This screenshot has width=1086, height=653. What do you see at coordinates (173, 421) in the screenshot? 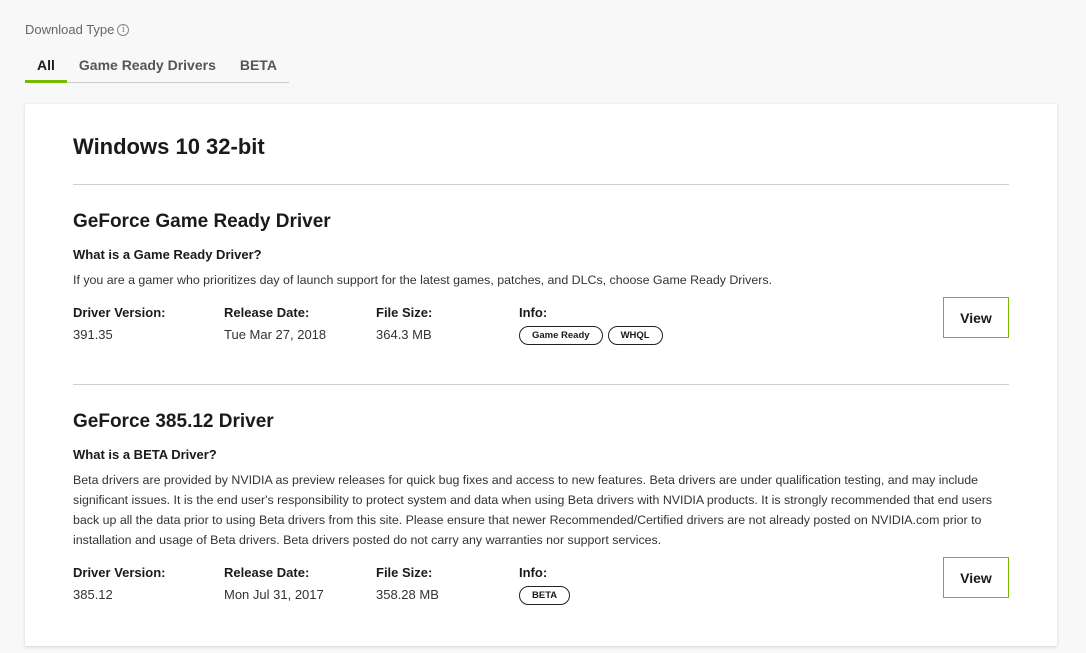
I see `driver-title: GeForce 385.12 Driver` at bounding box center [173, 421].